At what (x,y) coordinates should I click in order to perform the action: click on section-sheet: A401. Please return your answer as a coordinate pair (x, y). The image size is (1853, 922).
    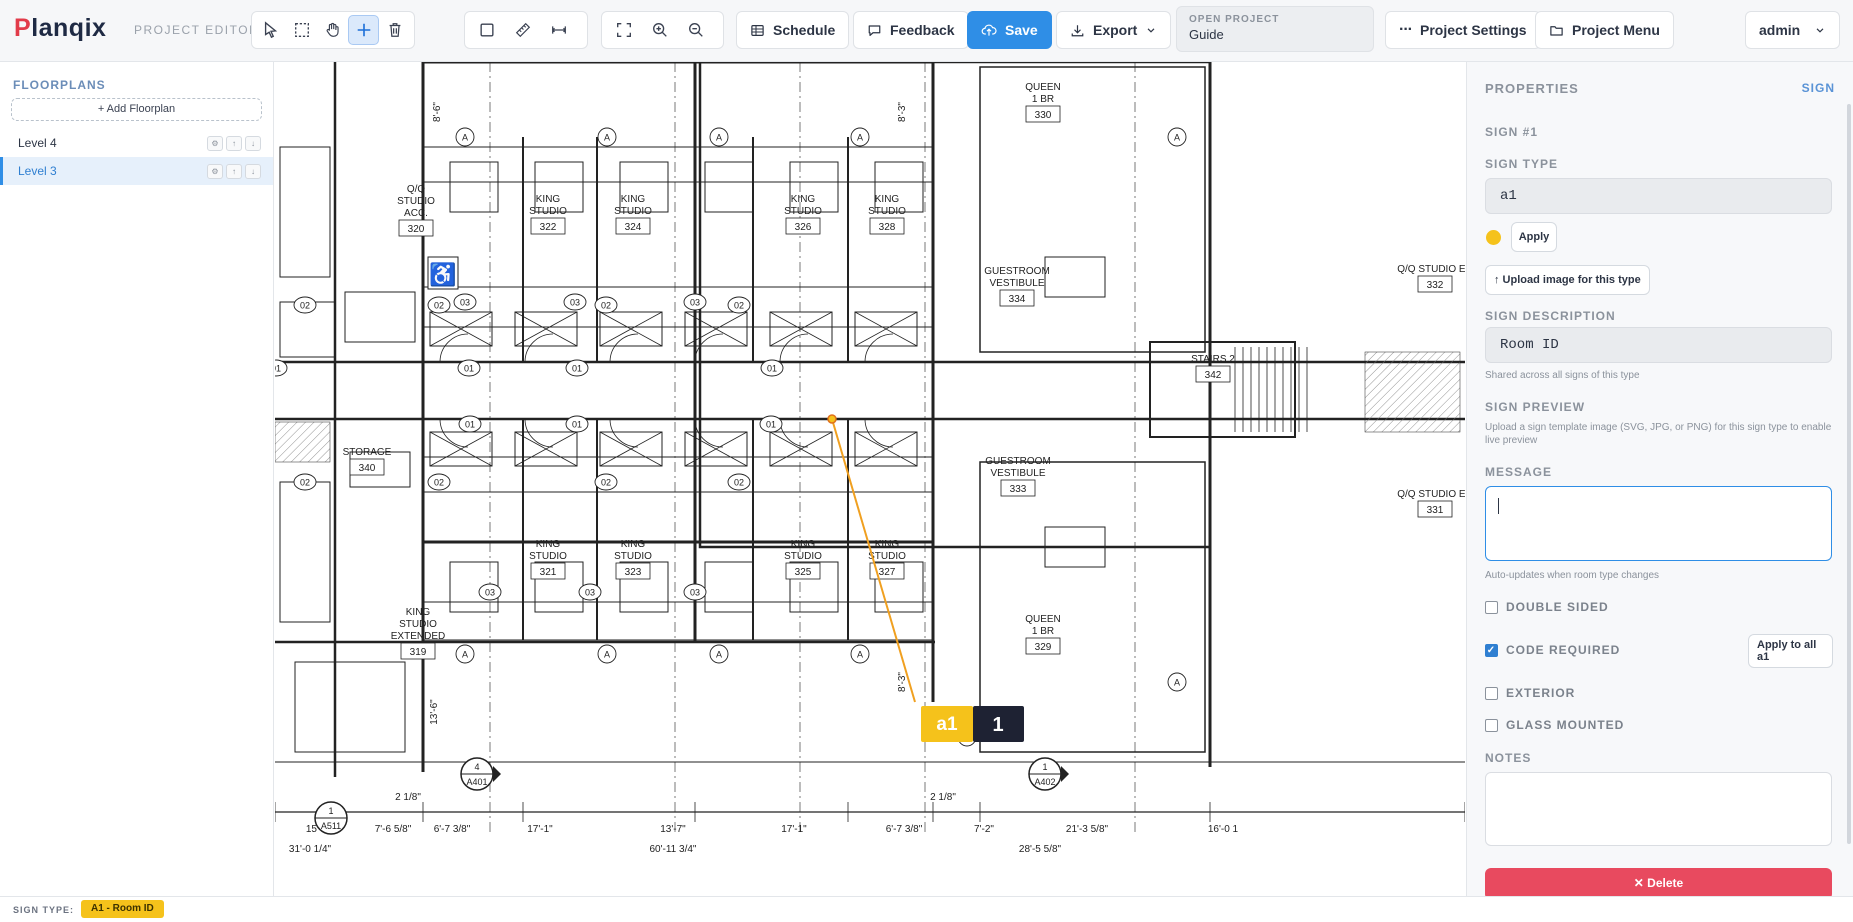
    Looking at the image, I should click on (476, 782).